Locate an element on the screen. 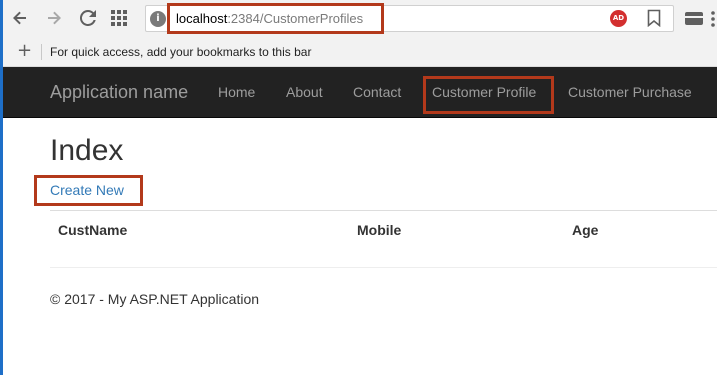  nav-customer-purchase: Customer Purchase is located at coordinates (630, 92).